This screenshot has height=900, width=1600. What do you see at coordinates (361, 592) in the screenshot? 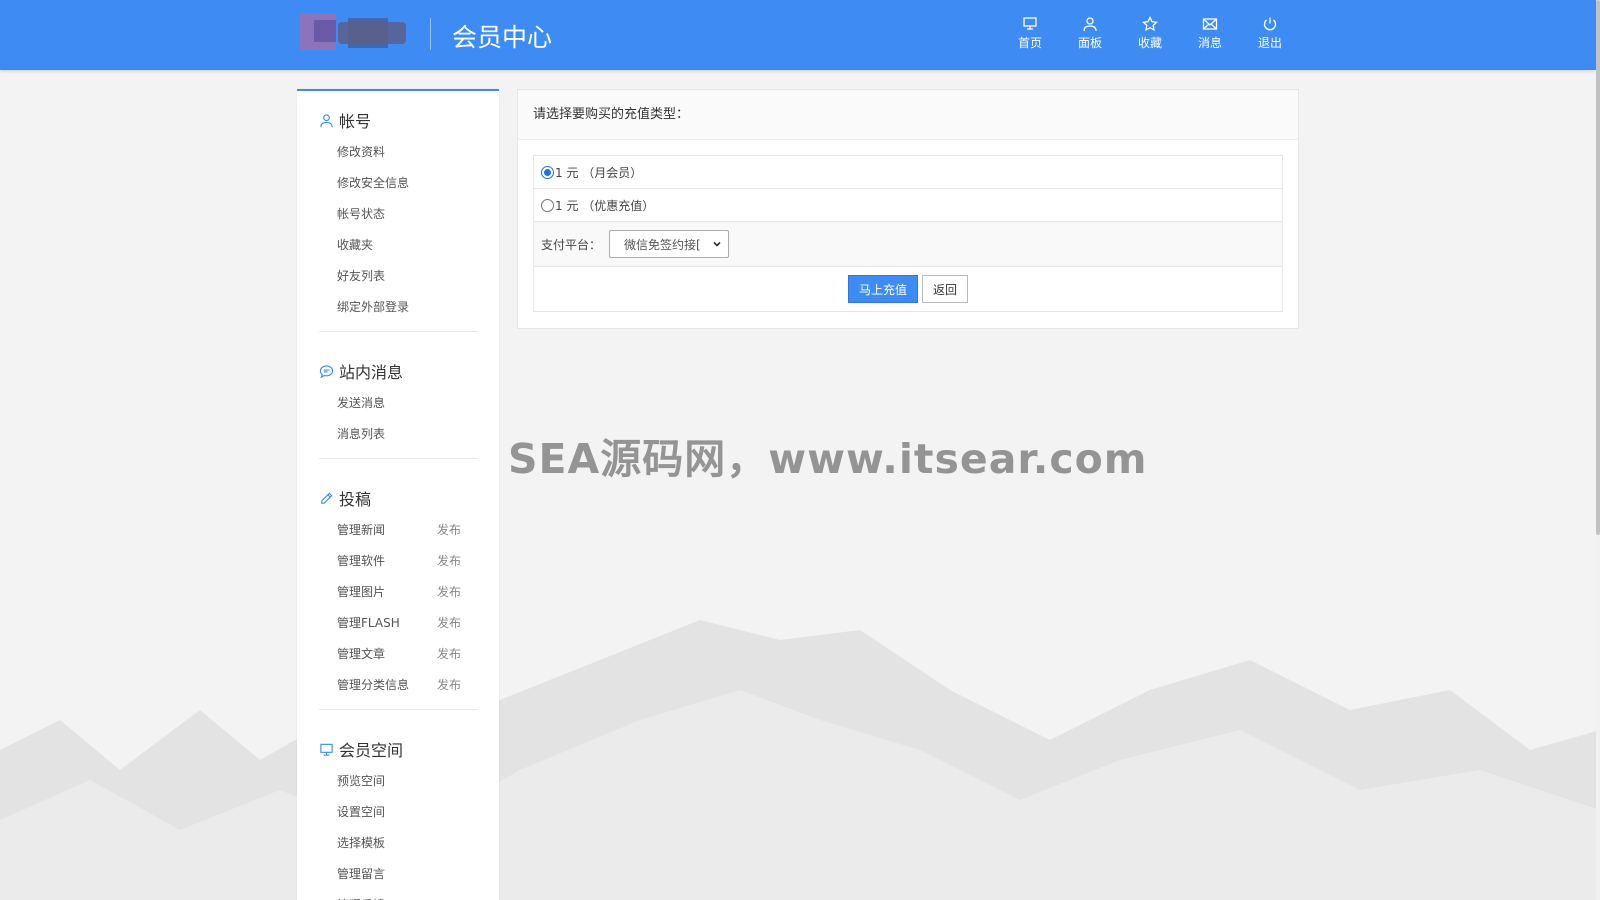
I see `sidebar-item-label: 管理图片` at bounding box center [361, 592].